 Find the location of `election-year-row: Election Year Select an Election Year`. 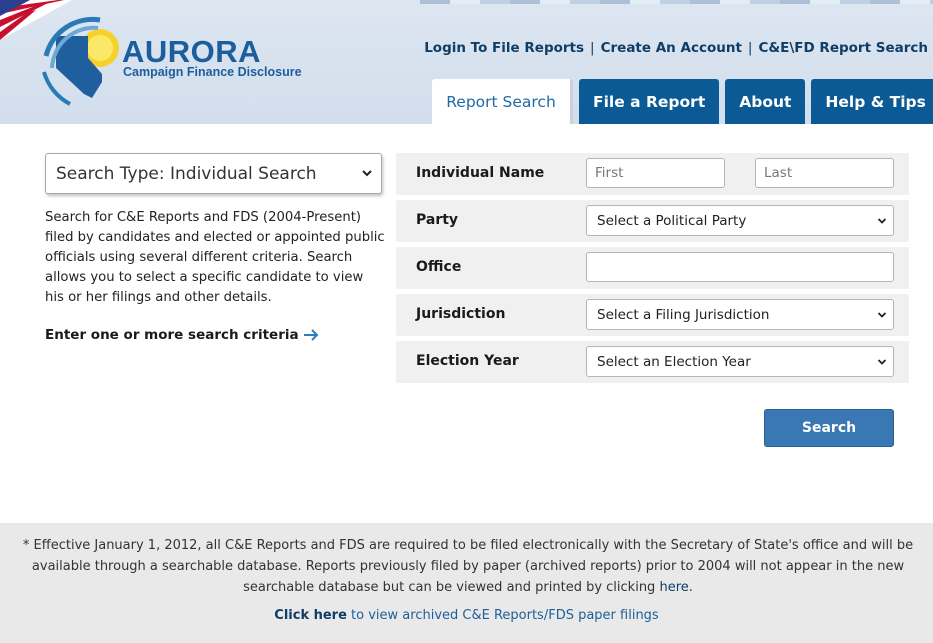

election-year-row: Election Year Select an Election Year is located at coordinates (652, 362).